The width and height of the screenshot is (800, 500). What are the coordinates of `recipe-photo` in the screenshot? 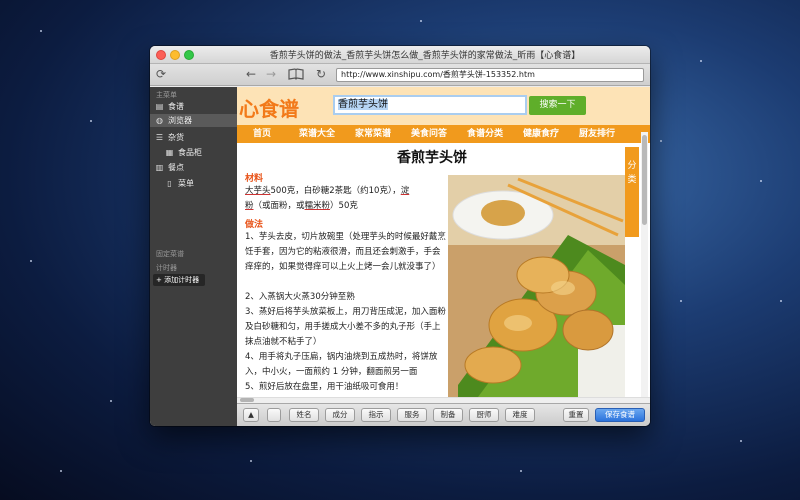 It's located at (536, 286).